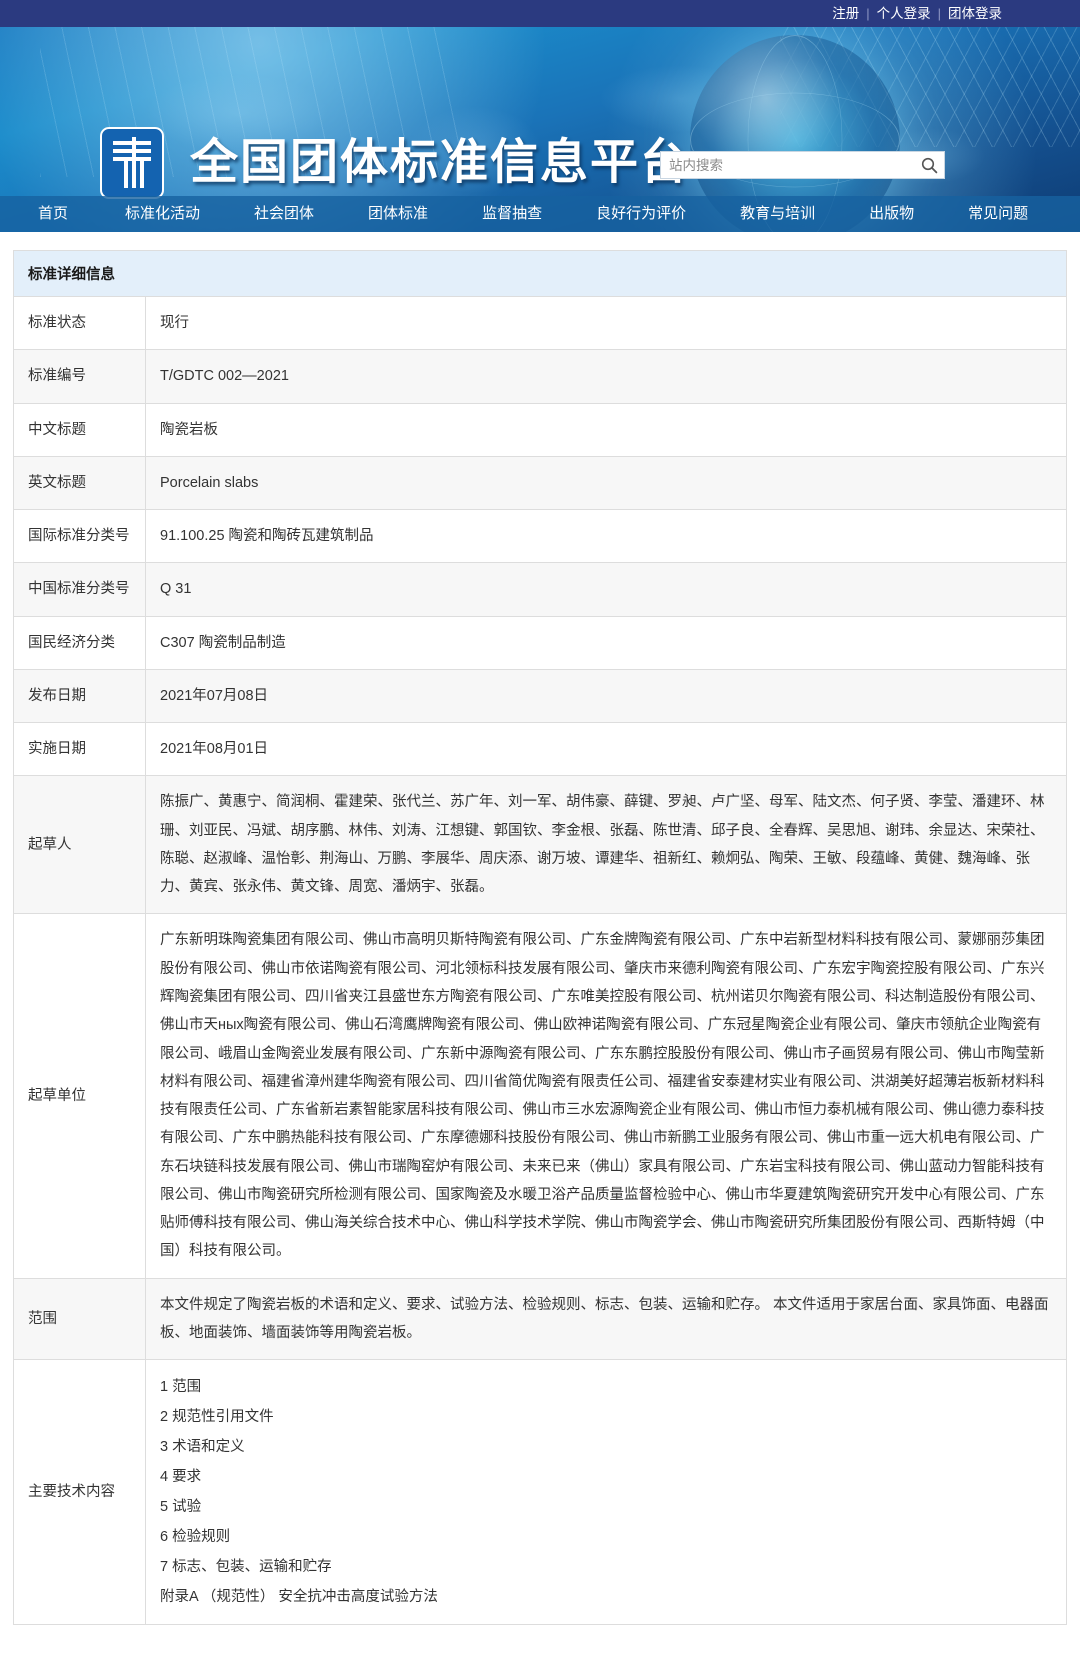  I want to click on search-icon, so click(929, 165).